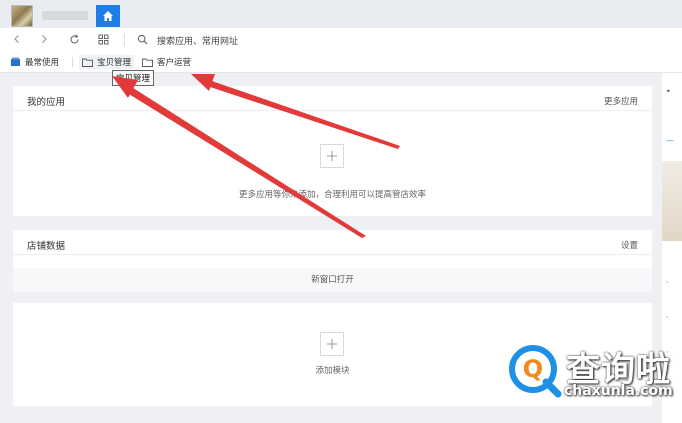 This screenshot has height=423, width=682. I want to click on search-icon, so click(142, 39).